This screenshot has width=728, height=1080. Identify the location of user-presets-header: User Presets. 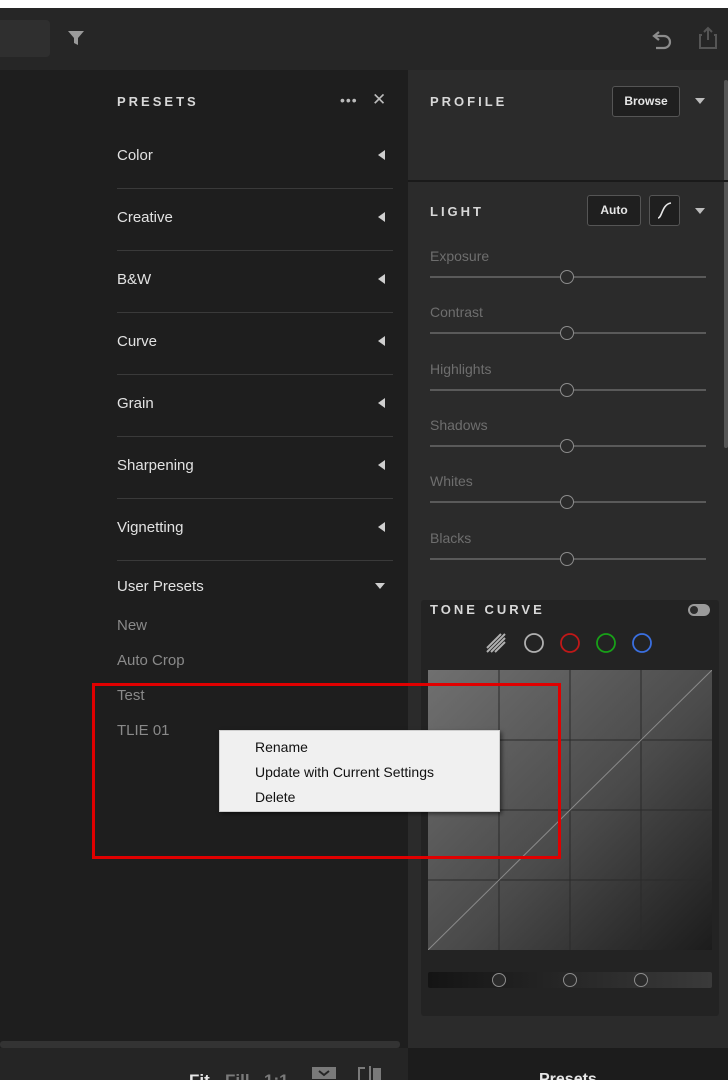
(160, 586).